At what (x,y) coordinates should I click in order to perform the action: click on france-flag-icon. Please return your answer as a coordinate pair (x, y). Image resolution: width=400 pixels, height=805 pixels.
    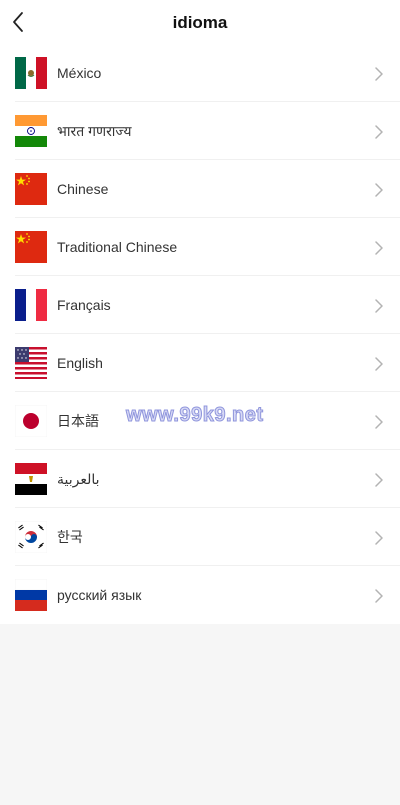
    Looking at the image, I should click on (31, 305).